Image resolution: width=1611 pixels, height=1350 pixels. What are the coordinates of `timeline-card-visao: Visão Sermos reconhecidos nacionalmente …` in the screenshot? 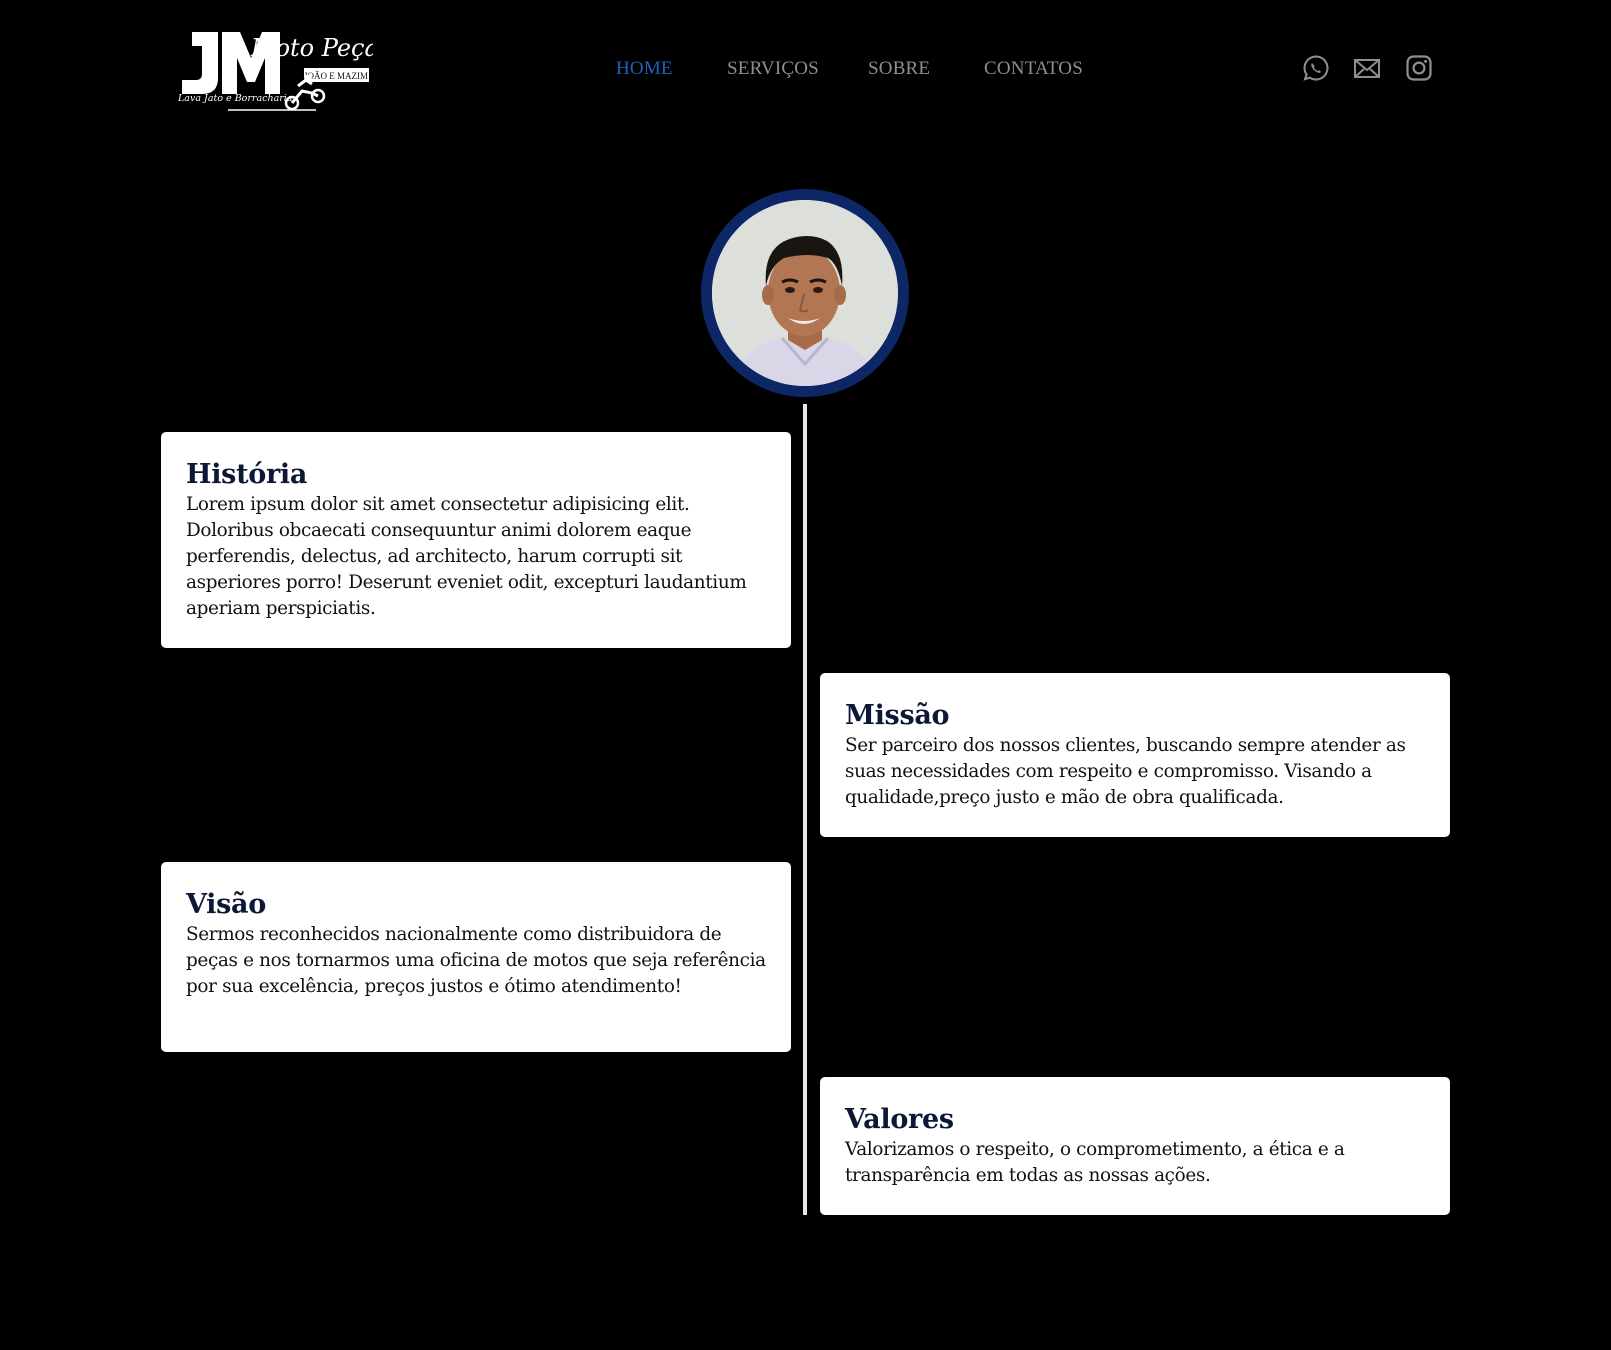 It's located at (476, 957).